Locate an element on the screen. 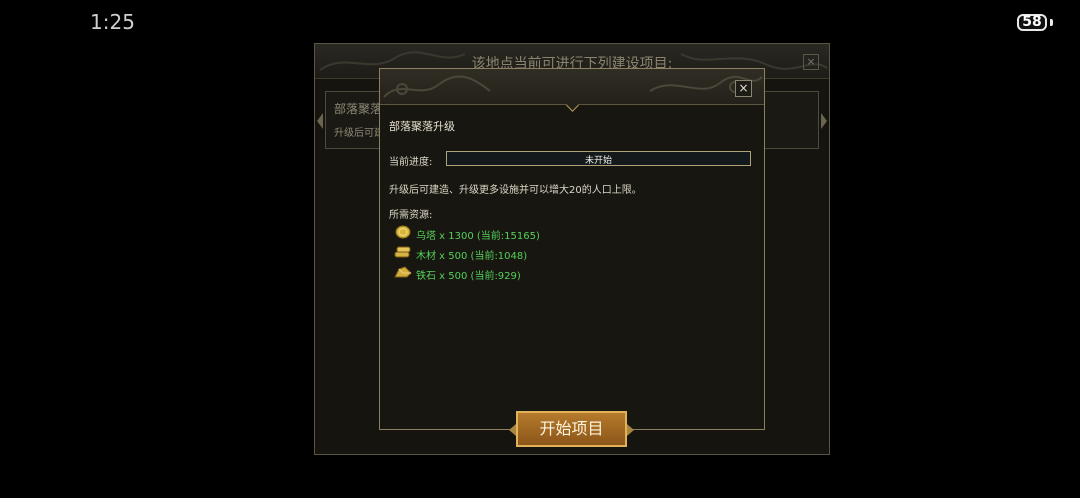 The height and width of the screenshot is (498, 1080). iron-ore-icon is located at coordinates (403, 272).